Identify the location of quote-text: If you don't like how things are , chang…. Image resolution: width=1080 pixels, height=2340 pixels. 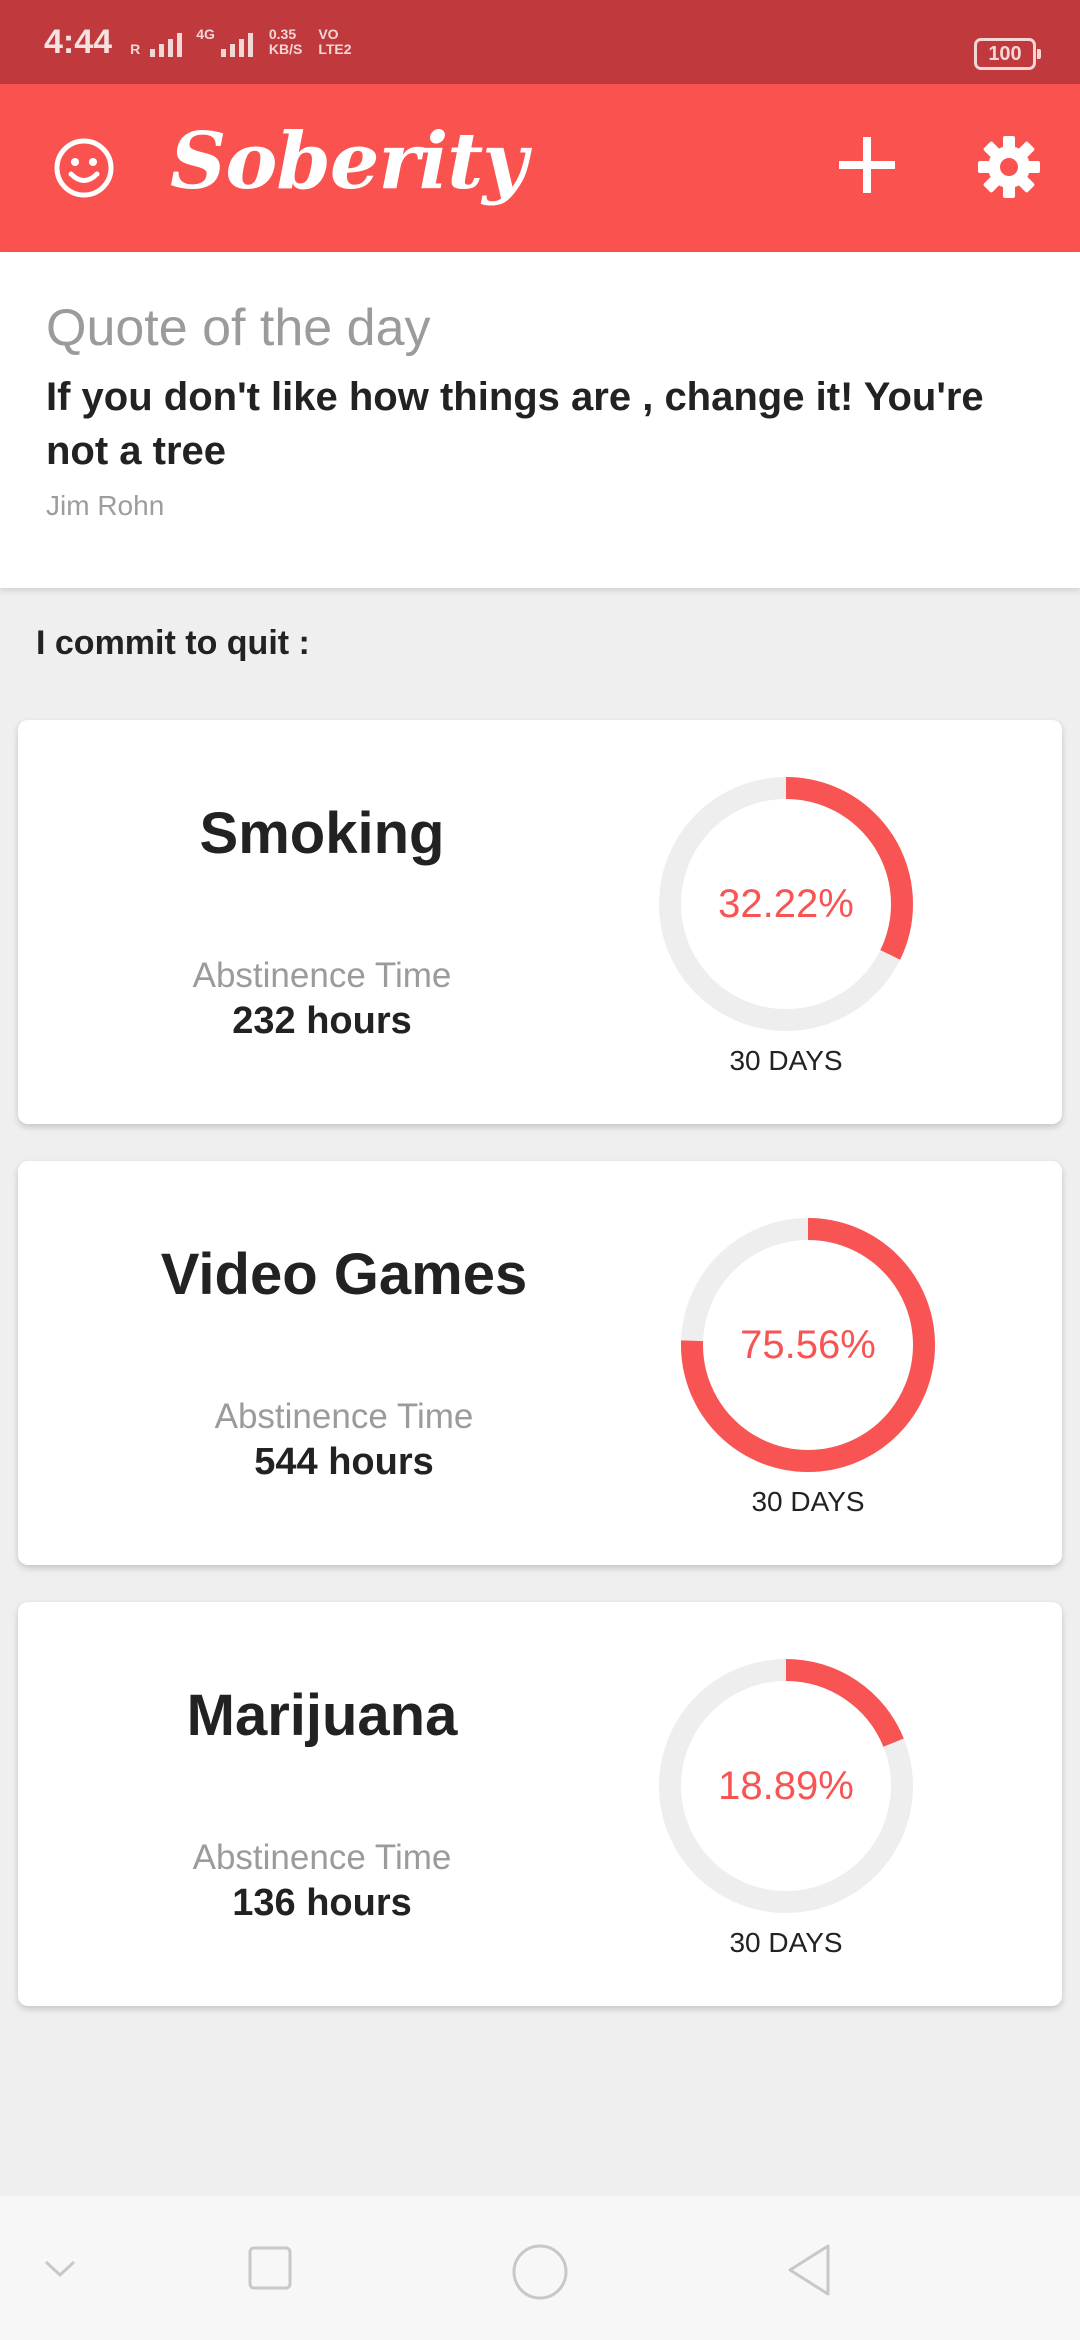
(515, 424).